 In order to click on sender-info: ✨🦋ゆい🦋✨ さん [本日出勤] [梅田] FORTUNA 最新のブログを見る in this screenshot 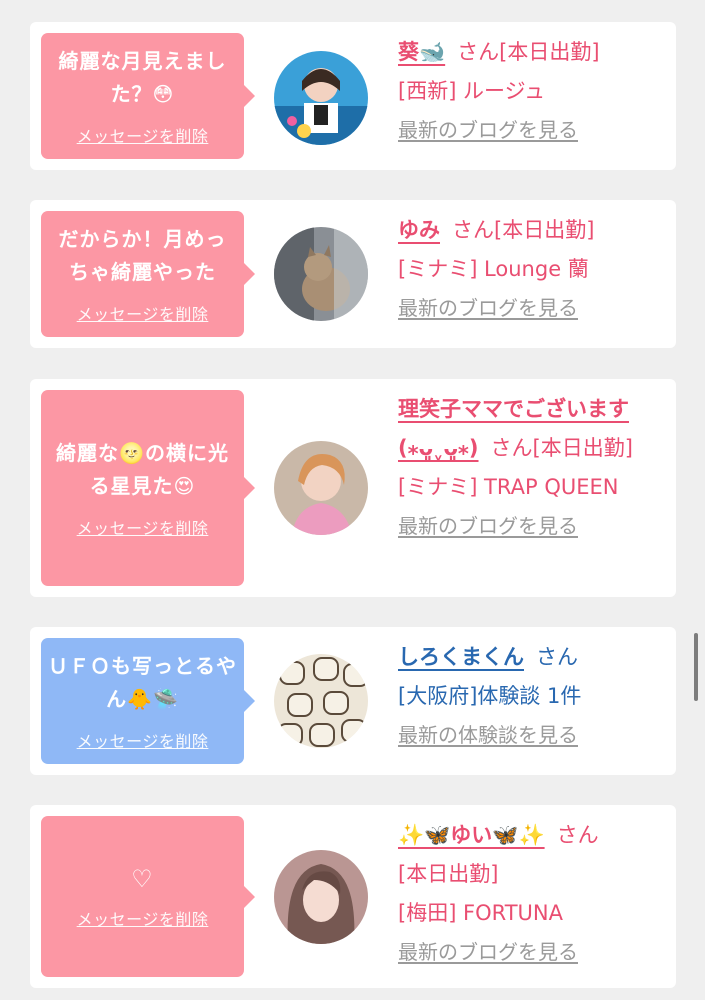, I will do `click(533, 894)`.